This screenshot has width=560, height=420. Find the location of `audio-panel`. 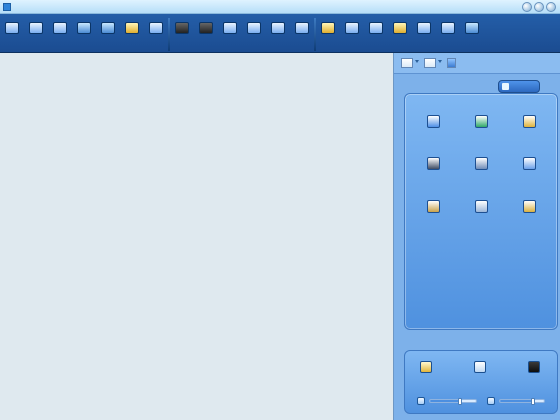

audio-panel is located at coordinates (481, 382).